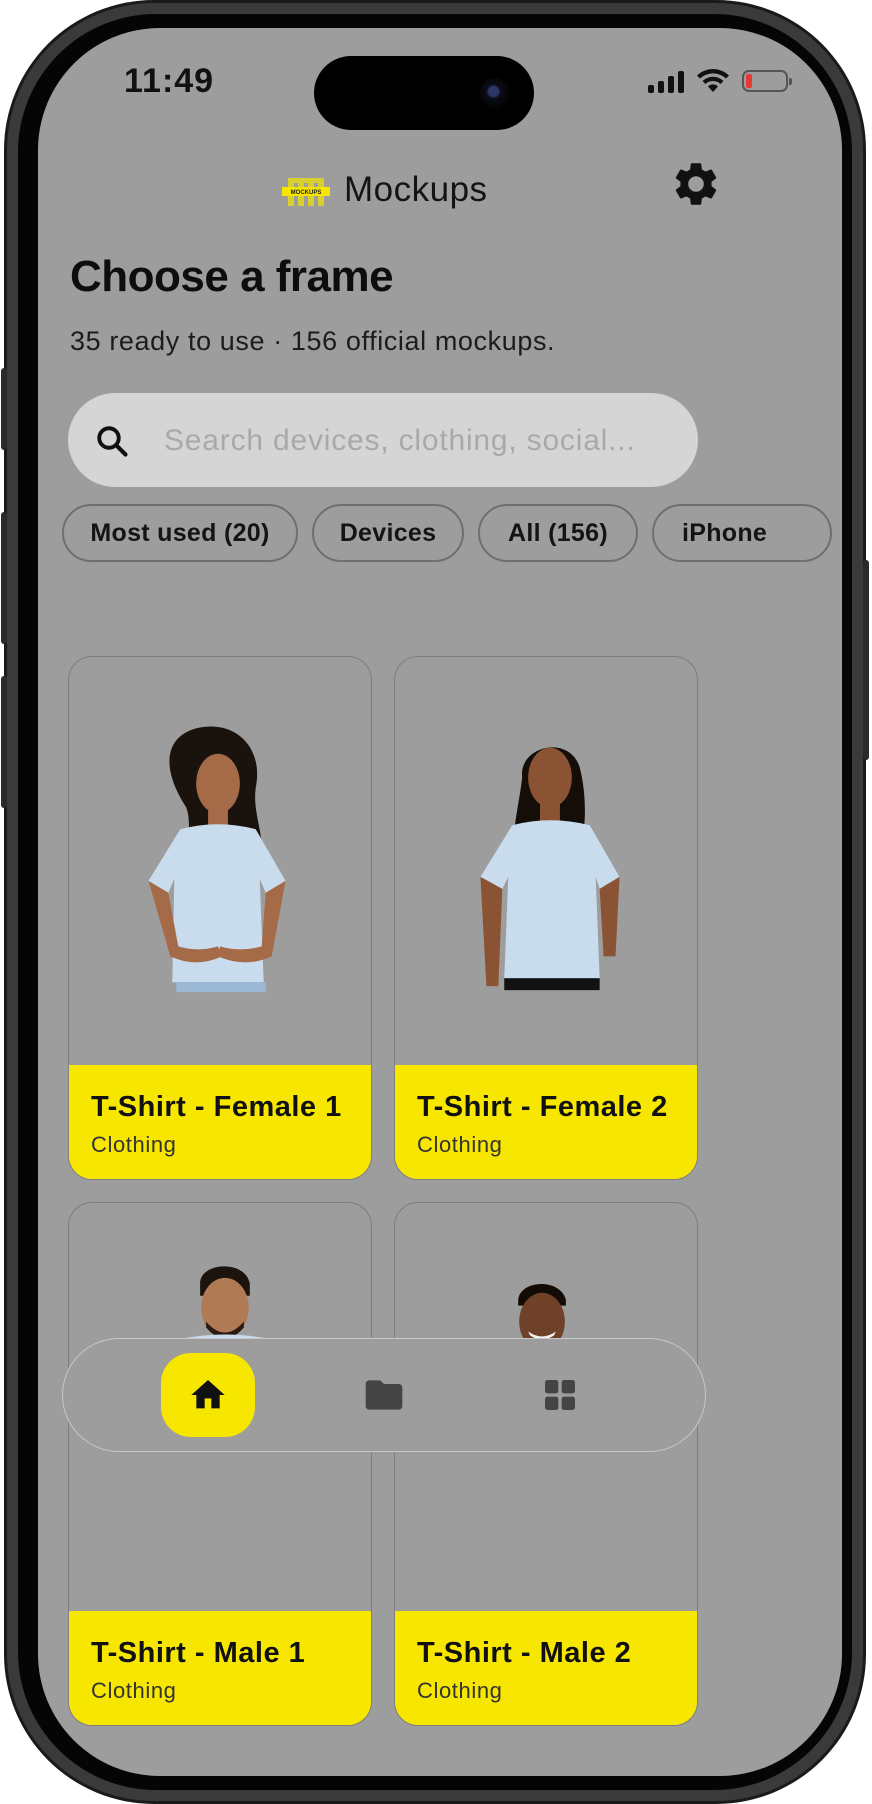 This screenshot has height=1804, width=872. Describe the element at coordinates (542, 1107) in the screenshot. I see `card-title: T-Shirt - Female 2` at that location.